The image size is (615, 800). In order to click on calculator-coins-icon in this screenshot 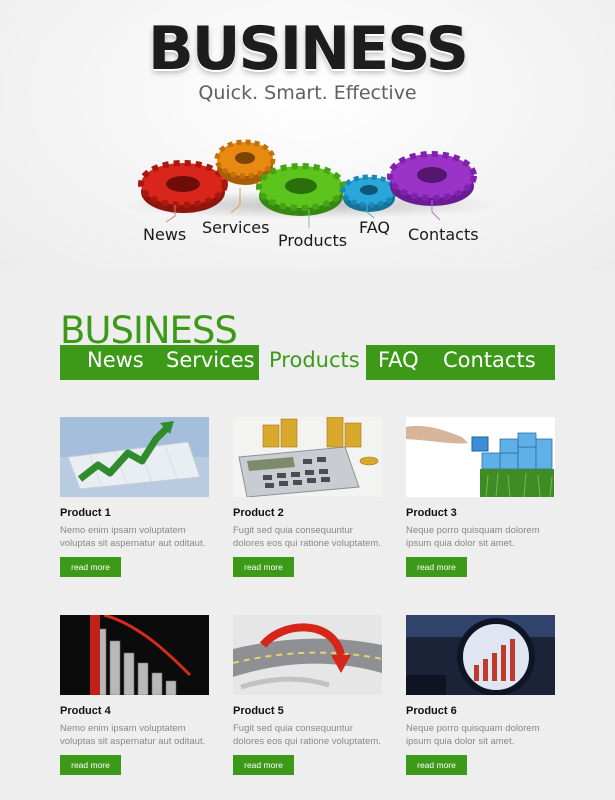, I will do `click(307, 457)`.